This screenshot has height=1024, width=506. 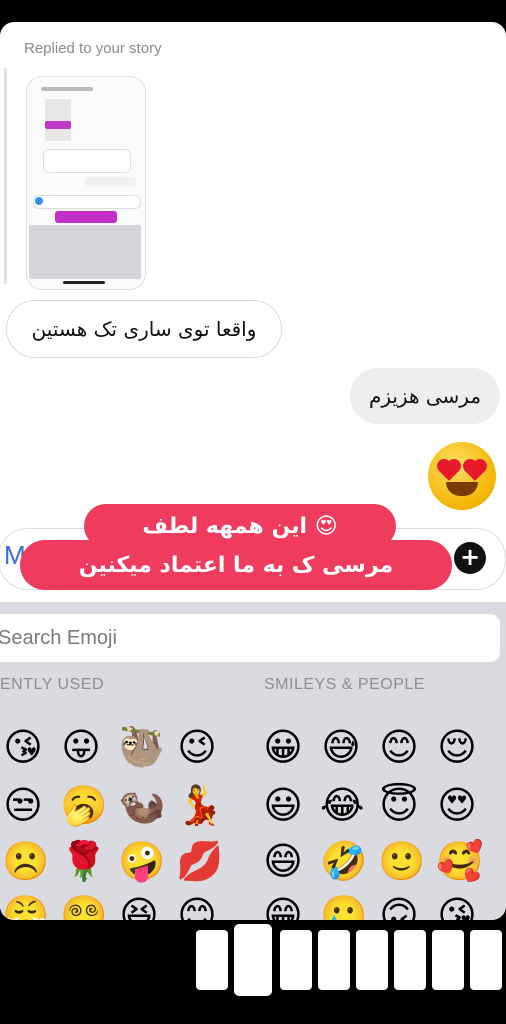 I want to click on message-bubble-outgoing: مرسی هزیزم, so click(x=425, y=396).